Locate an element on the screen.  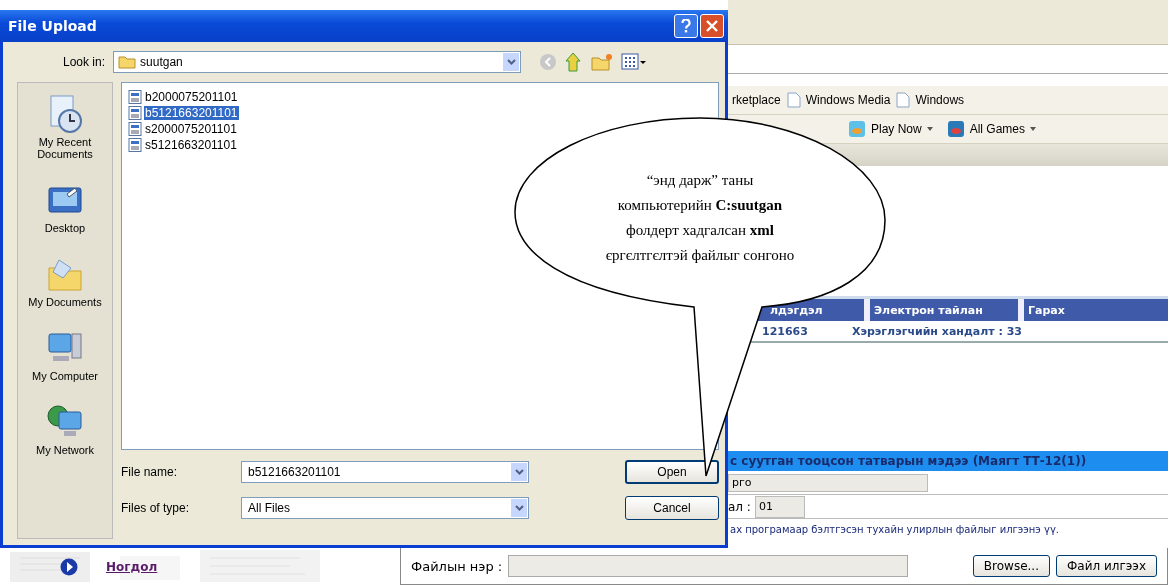
help-icon is located at coordinates (686, 26).